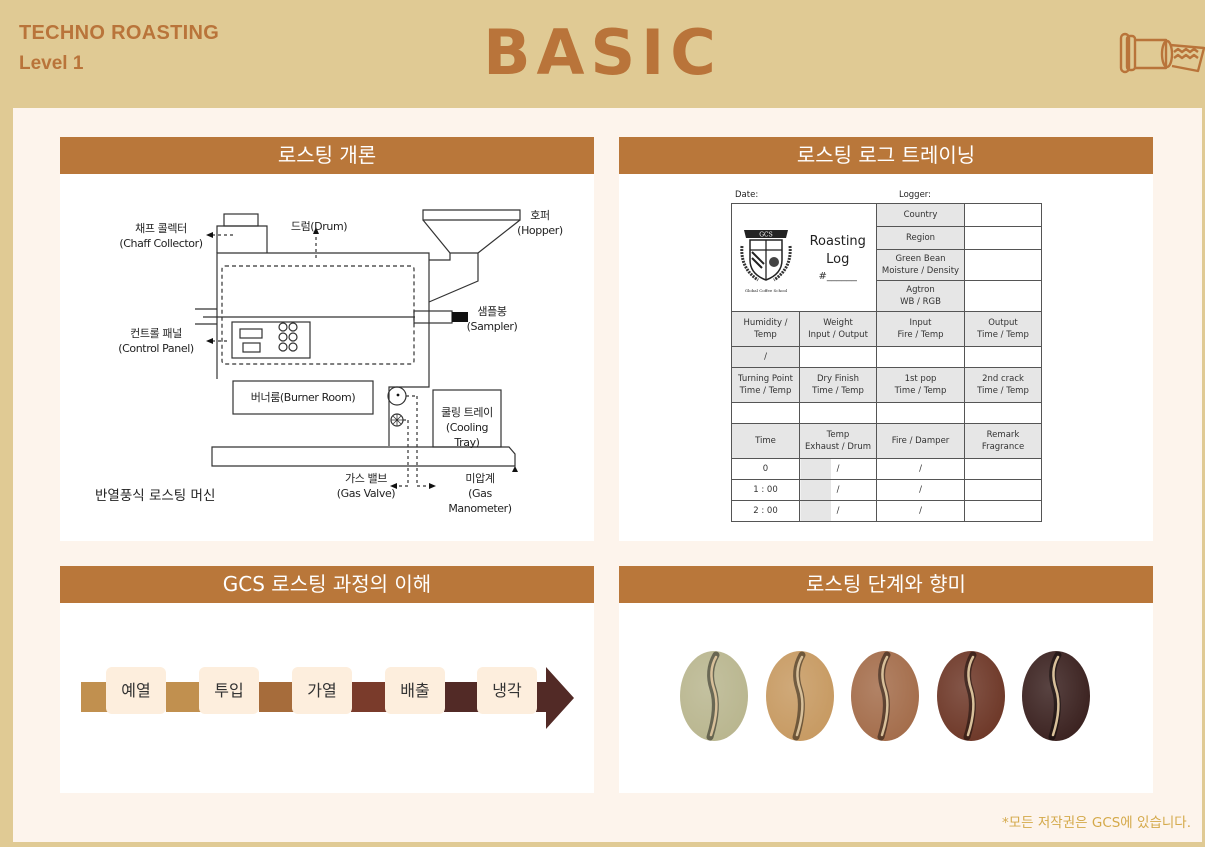 Image resolution: width=1205 pixels, height=847 pixels. Describe the element at coordinates (765, 490) in the screenshot. I see `time-cell: 1 : 00` at that location.